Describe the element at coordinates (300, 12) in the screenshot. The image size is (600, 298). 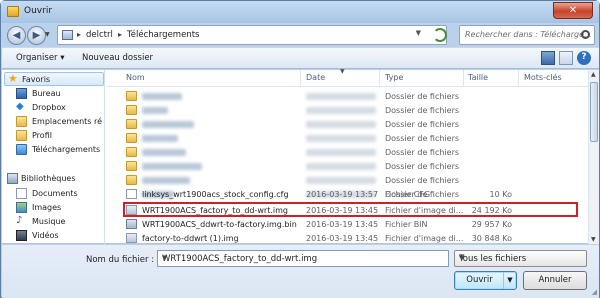
I see `title-bar: Ouvrir ✕` at that location.